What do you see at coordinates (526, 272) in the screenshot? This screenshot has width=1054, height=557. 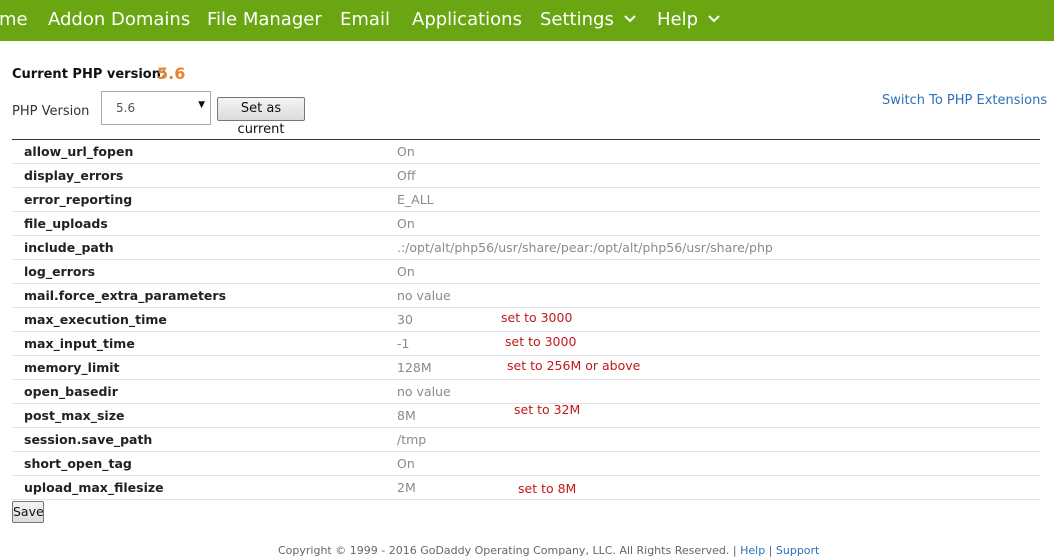 I see `table-row: log_errors On` at bounding box center [526, 272].